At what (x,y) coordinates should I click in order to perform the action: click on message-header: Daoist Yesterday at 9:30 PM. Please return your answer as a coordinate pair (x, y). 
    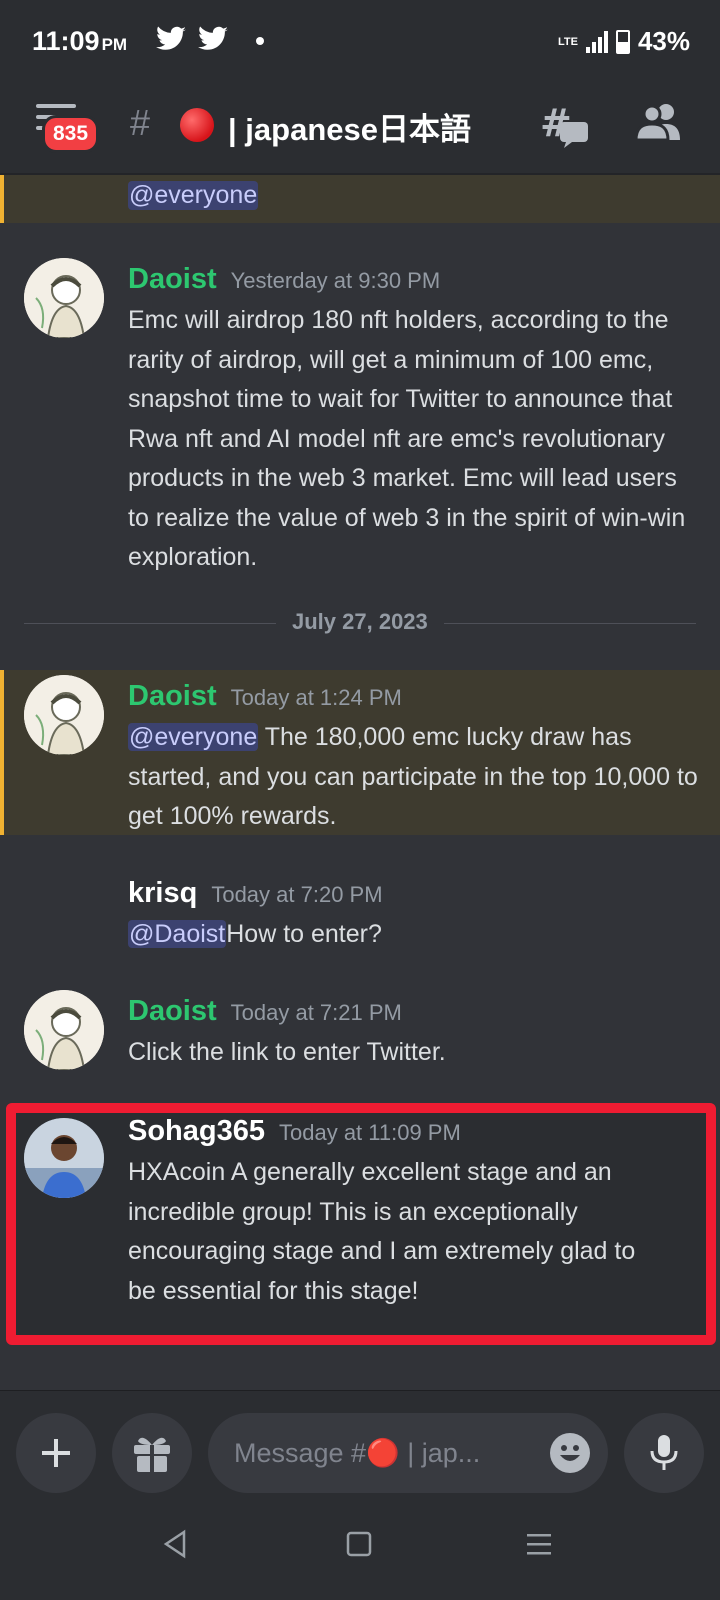
    Looking at the image, I should click on (284, 279).